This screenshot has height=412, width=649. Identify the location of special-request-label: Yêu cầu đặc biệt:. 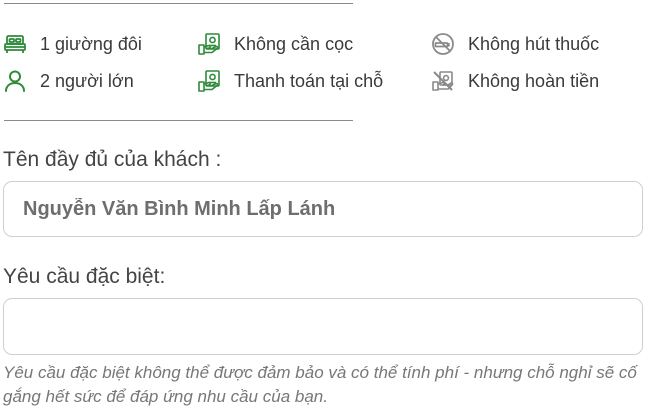
(84, 276).